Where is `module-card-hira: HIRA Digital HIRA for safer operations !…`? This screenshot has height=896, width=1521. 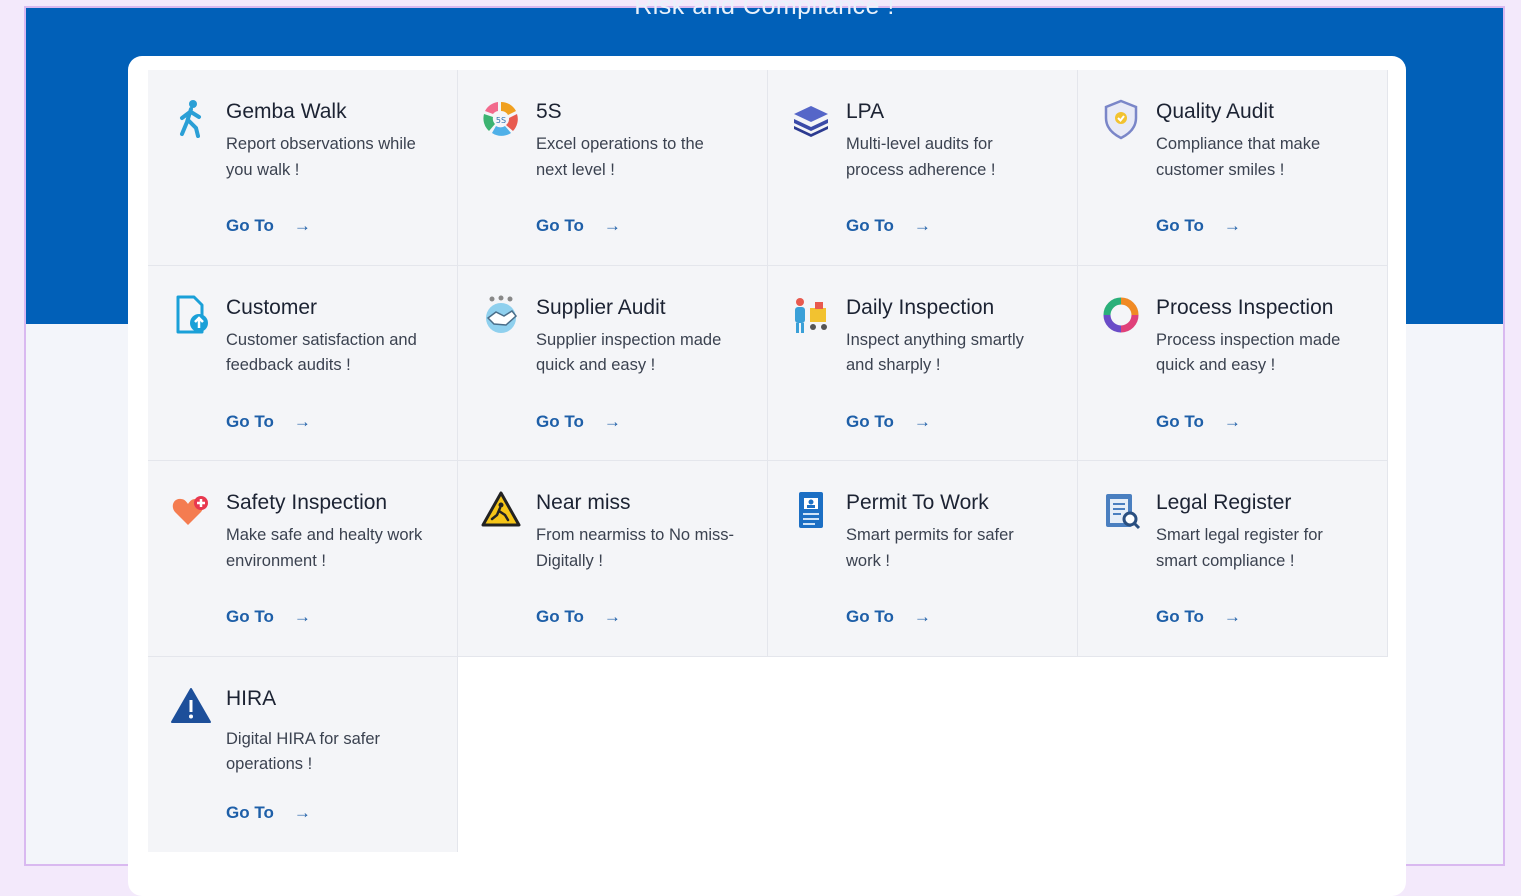 module-card-hira: HIRA Digital HIRA for safer operations !… is located at coordinates (303, 754).